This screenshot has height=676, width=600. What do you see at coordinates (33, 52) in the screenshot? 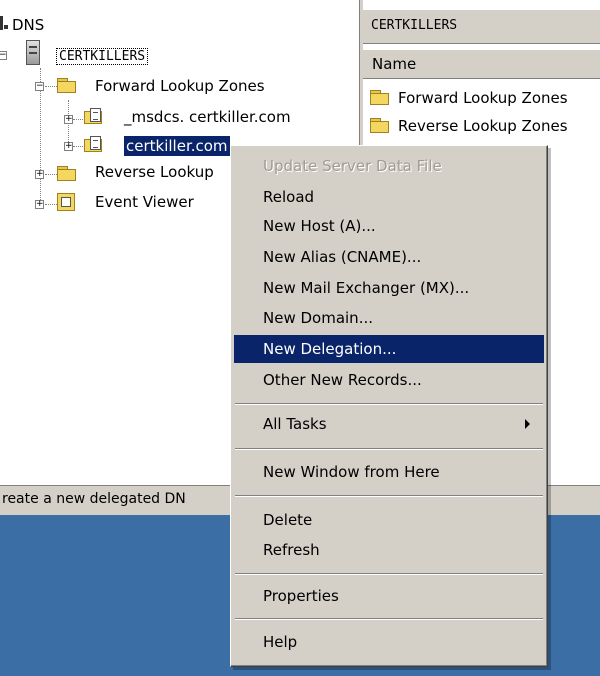
I see `server-icon` at bounding box center [33, 52].